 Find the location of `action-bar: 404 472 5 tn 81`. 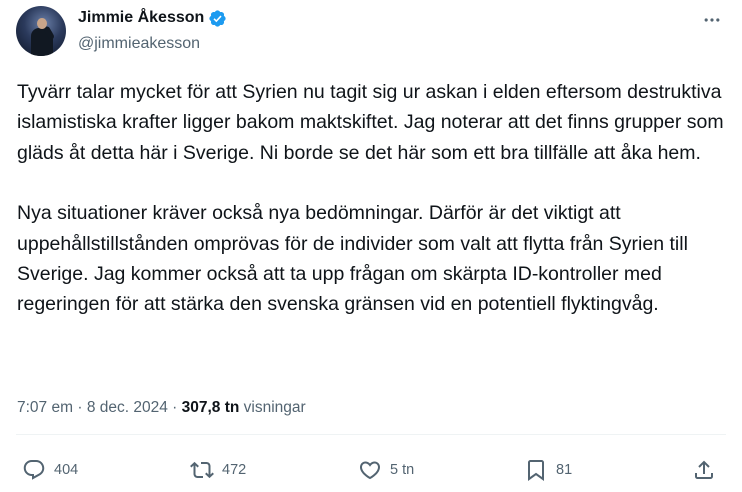

action-bar: 404 472 5 tn 81 is located at coordinates (371, 470).